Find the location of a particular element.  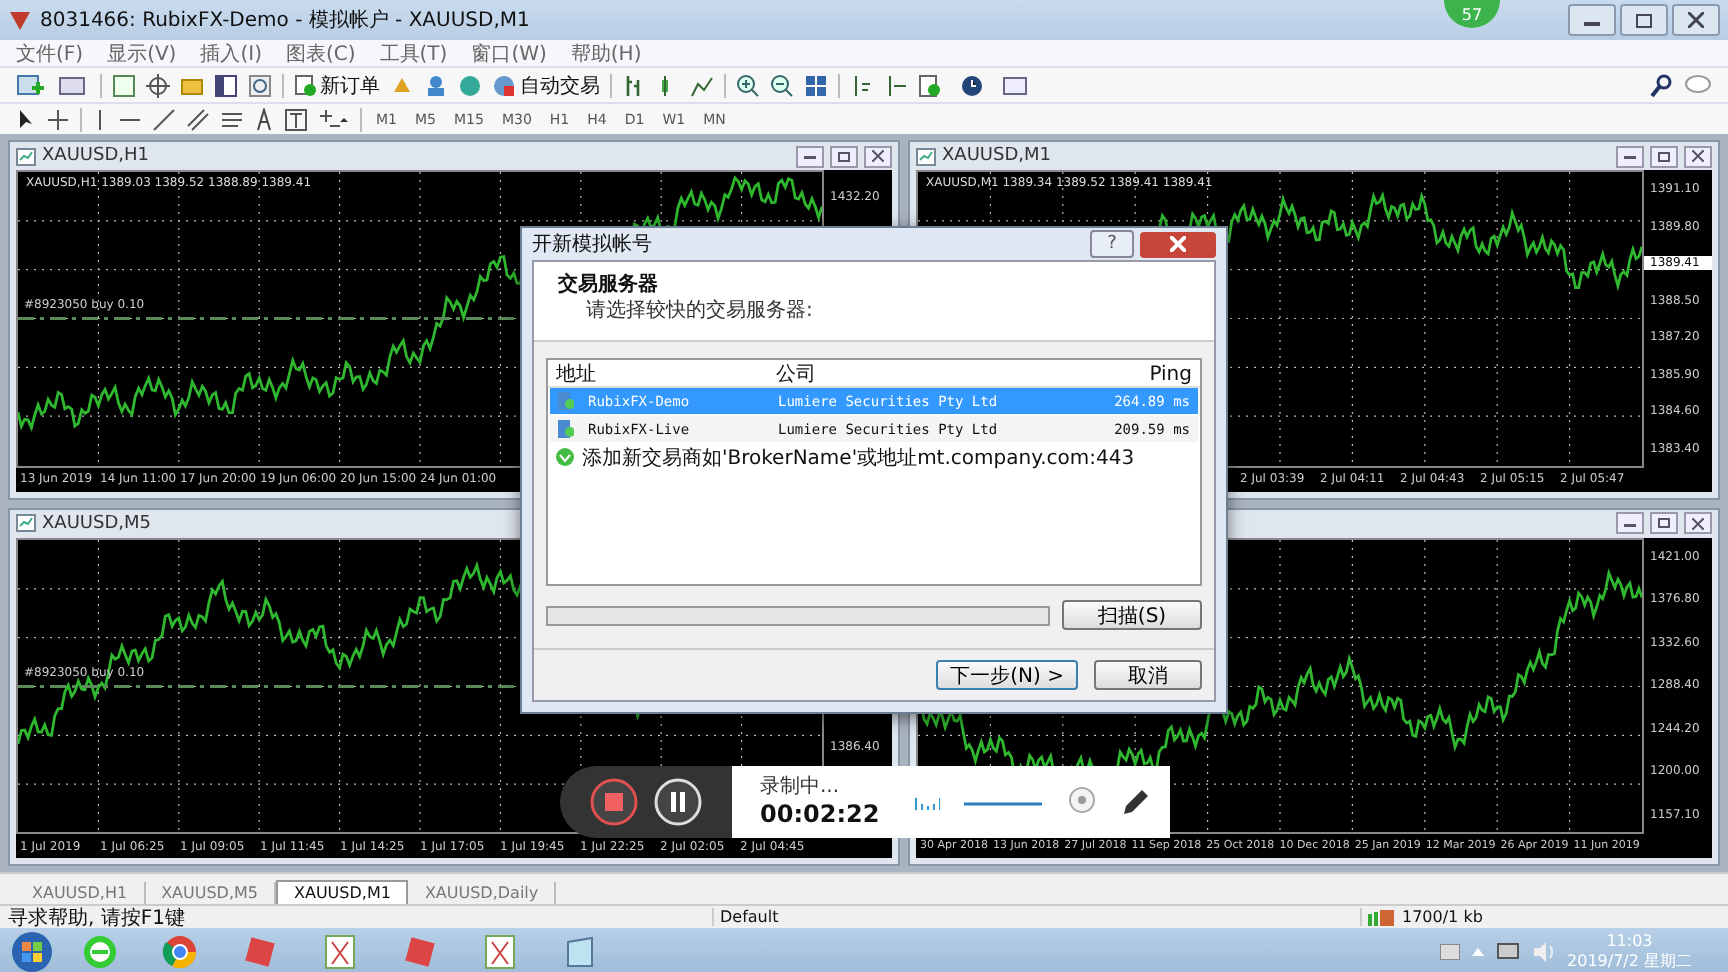

network-icon is located at coordinates (1507, 952).